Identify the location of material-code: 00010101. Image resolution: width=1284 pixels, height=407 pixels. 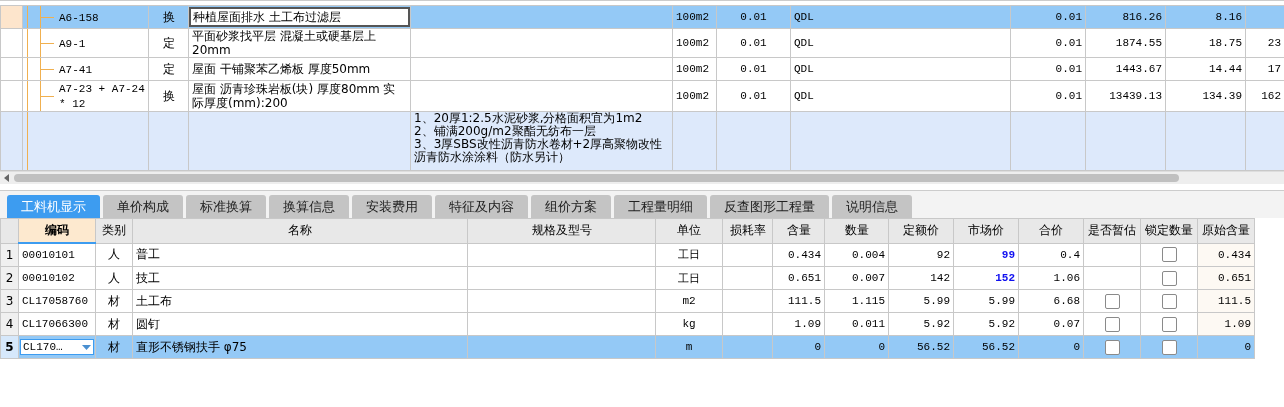
(57, 255).